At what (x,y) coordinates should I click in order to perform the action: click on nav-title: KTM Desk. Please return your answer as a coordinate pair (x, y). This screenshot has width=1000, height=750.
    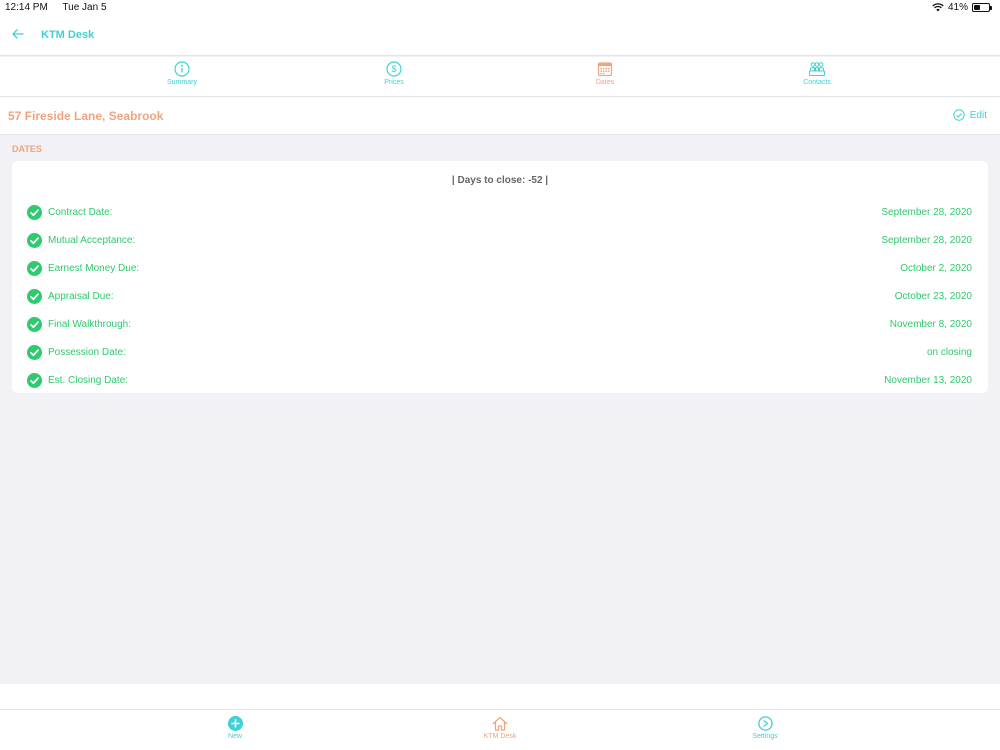
    Looking at the image, I should click on (68, 35).